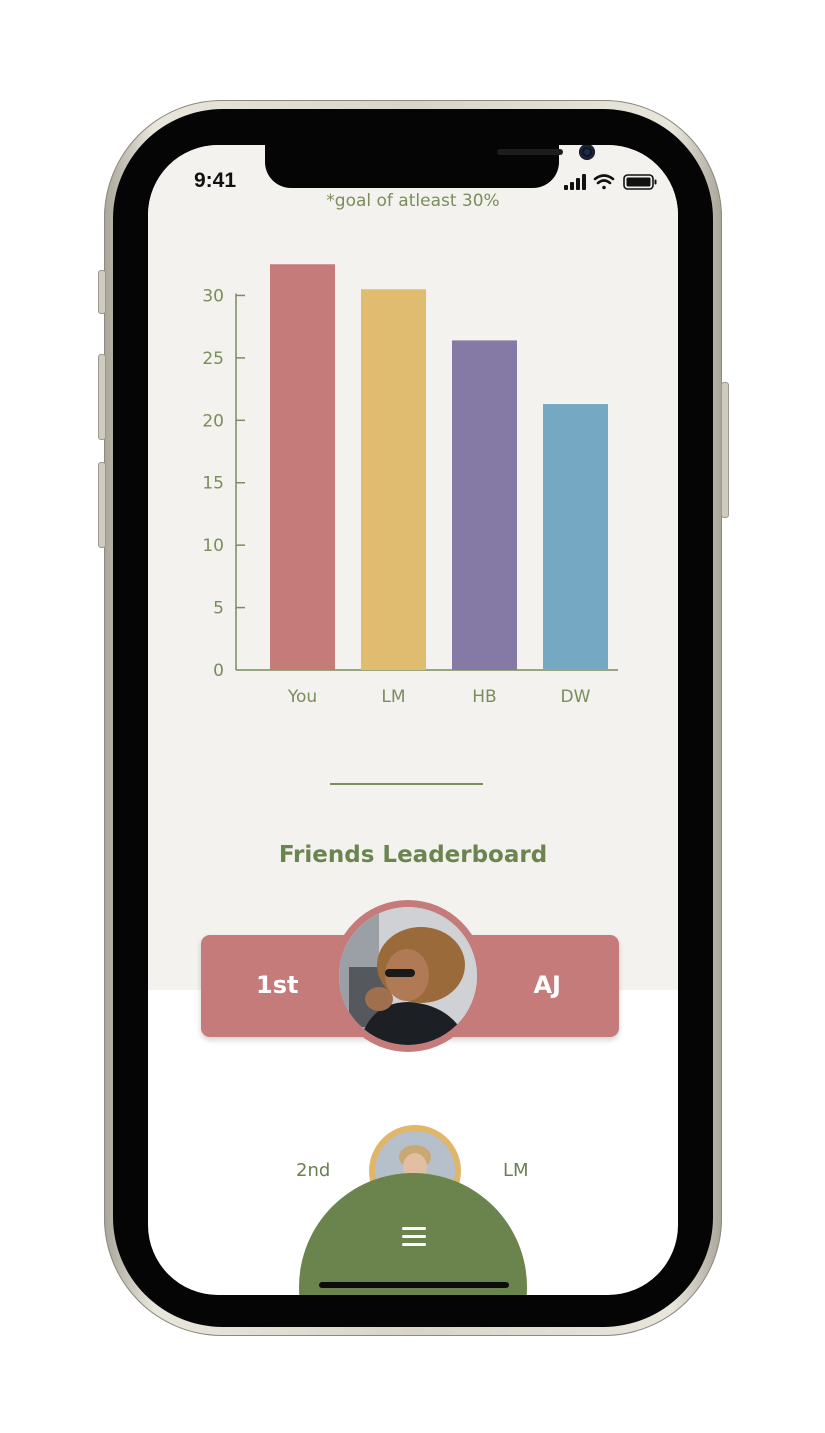 The image size is (825, 1433). I want to click on earpiece-speaker, so click(530, 152).